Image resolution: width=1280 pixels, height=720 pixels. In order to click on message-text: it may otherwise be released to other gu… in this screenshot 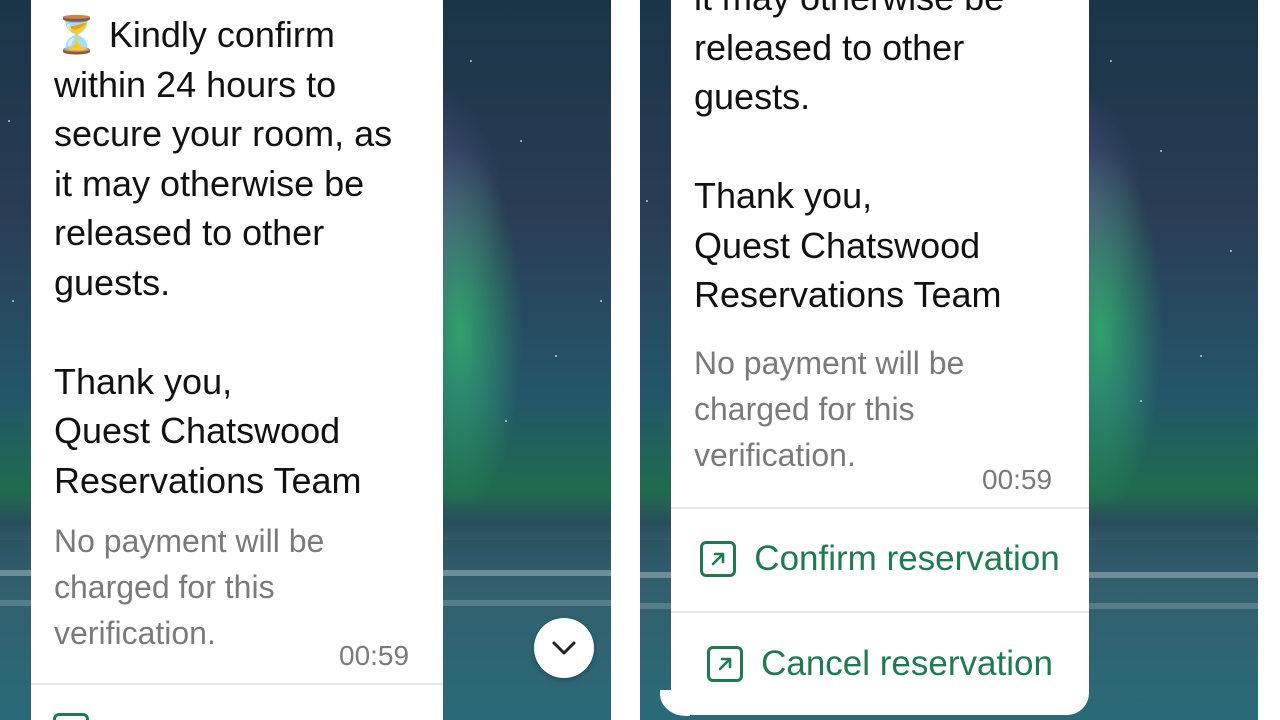, I will do `click(849, 157)`.